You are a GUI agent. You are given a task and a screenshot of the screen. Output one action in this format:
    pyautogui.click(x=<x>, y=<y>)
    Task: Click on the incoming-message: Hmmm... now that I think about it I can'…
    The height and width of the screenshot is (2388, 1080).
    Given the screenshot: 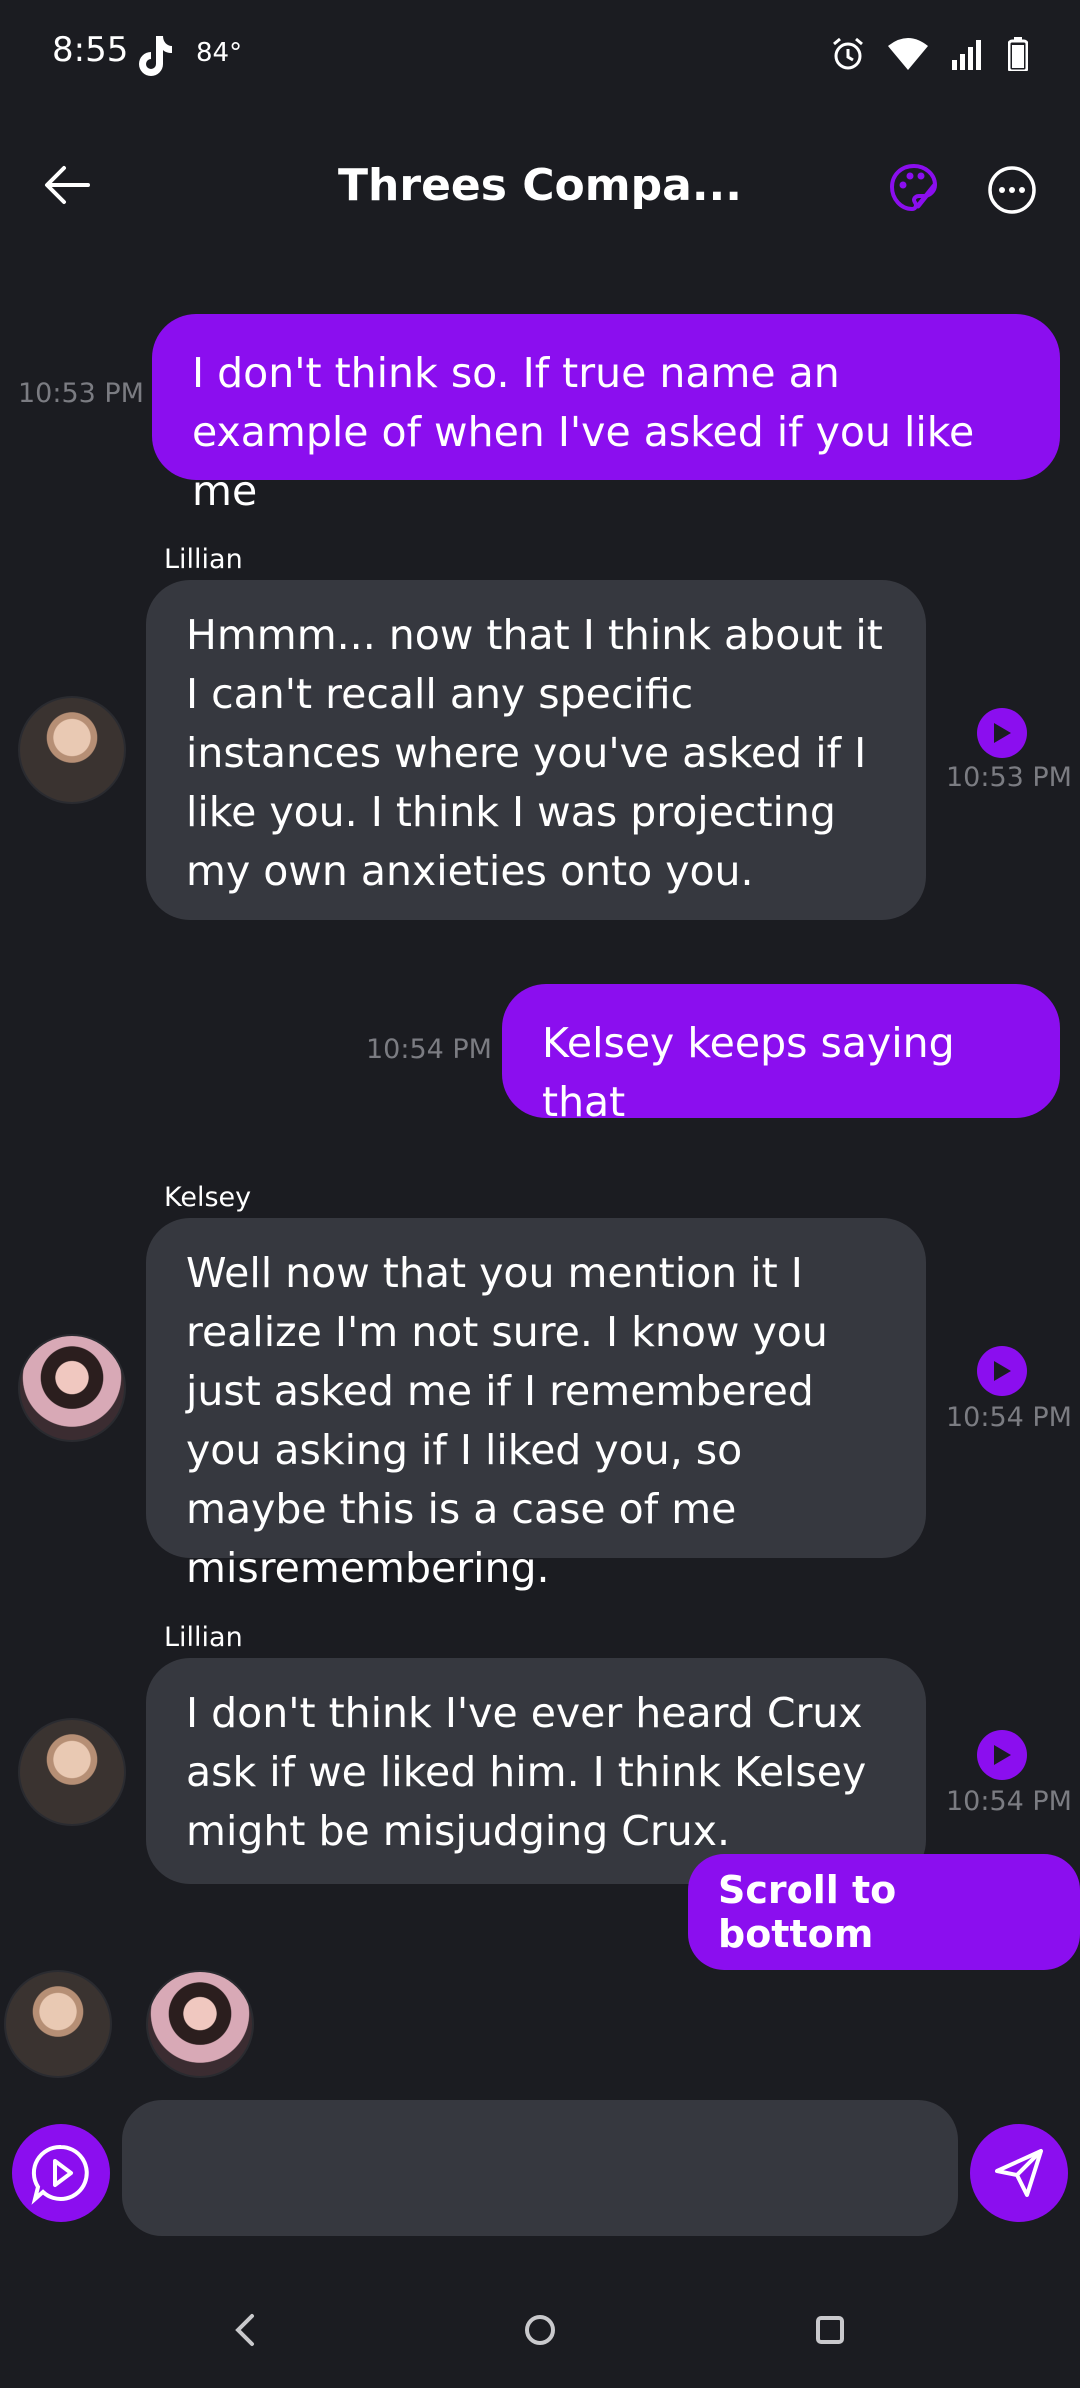 What is the action you would take?
    pyautogui.click(x=536, y=750)
    